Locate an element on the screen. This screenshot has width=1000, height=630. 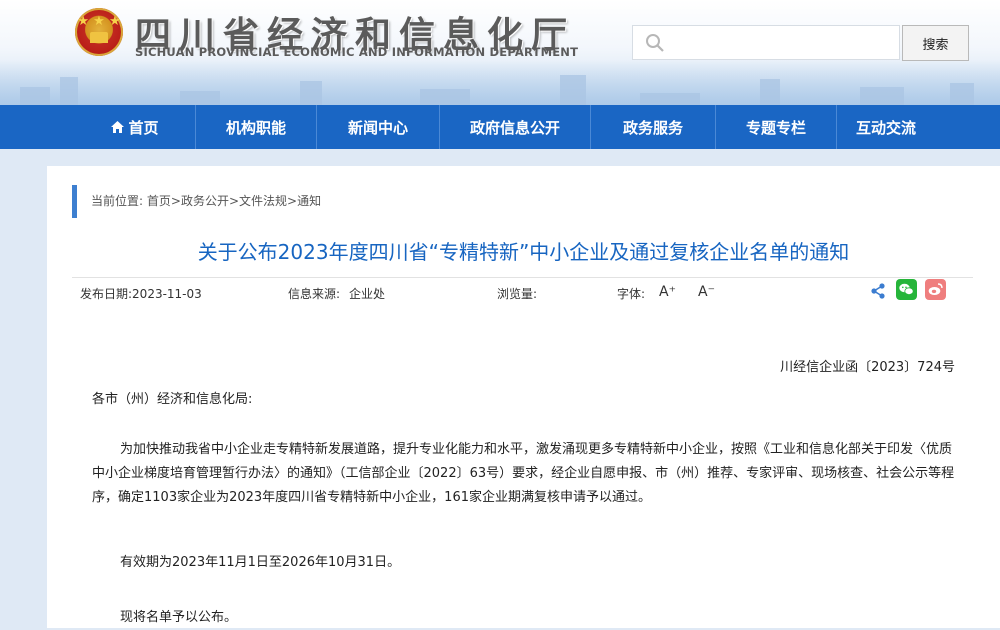
article-title: 关于公布2023年度四川省“专精特新”中小企业及通过复核企业名单的通知 is located at coordinates (523, 252).